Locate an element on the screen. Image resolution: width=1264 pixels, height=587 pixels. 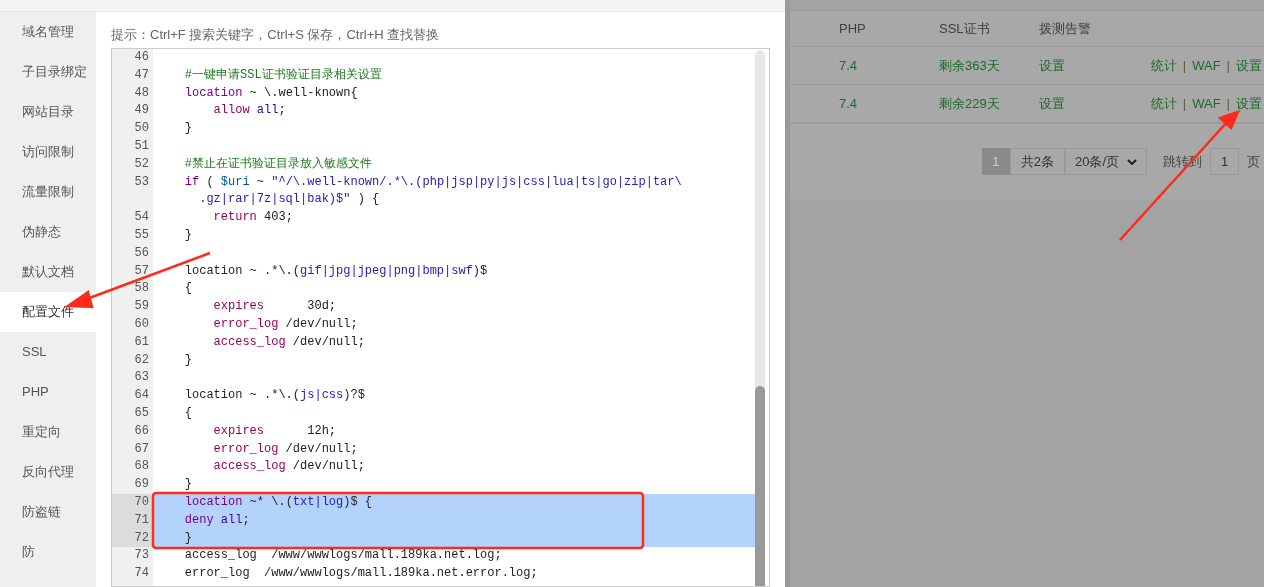
sidebar-item: SSL is located at coordinates (48, 352).